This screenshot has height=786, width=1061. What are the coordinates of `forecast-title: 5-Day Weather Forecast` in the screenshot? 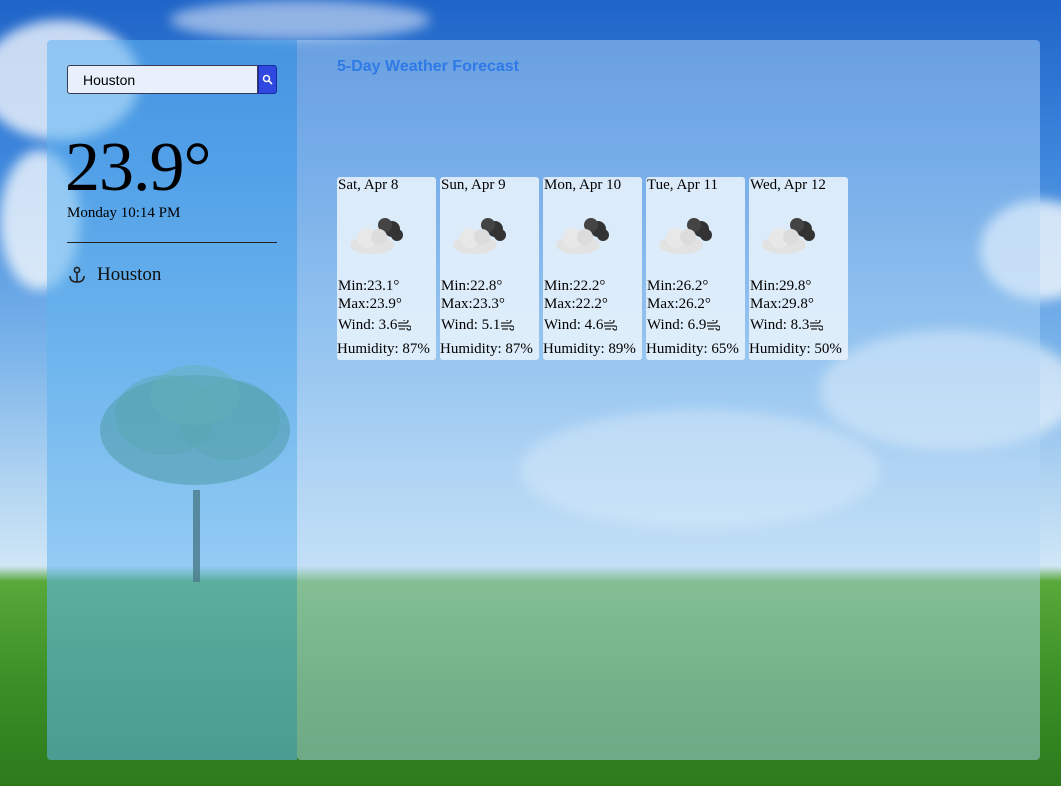 It's located at (428, 66).